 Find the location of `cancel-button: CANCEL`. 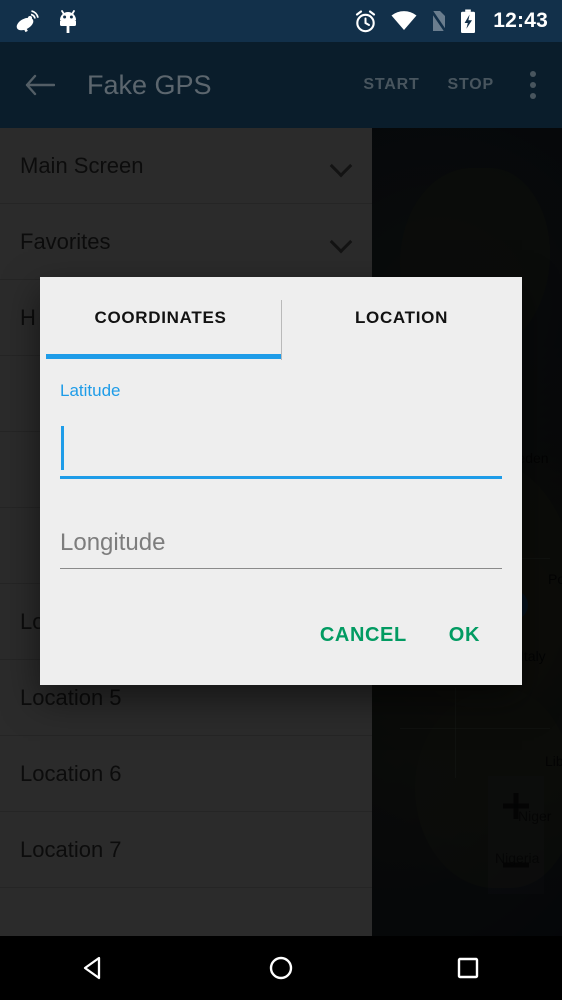

cancel-button: CANCEL is located at coordinates (363, 635).